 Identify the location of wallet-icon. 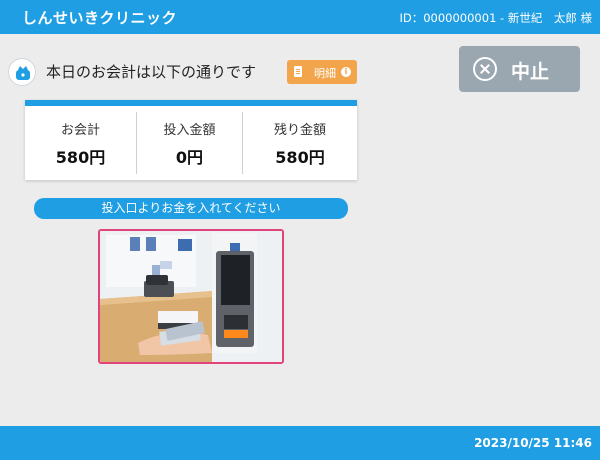
(22, 72).